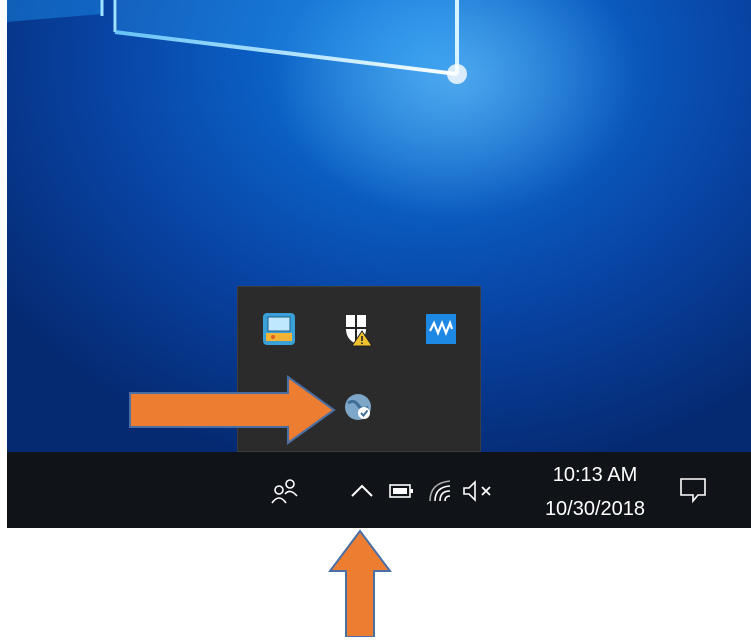  What do you see at coordinates (358, 407) in the screenshot?
I see `globe-vpn-icon` at bounding box center [358, 407].